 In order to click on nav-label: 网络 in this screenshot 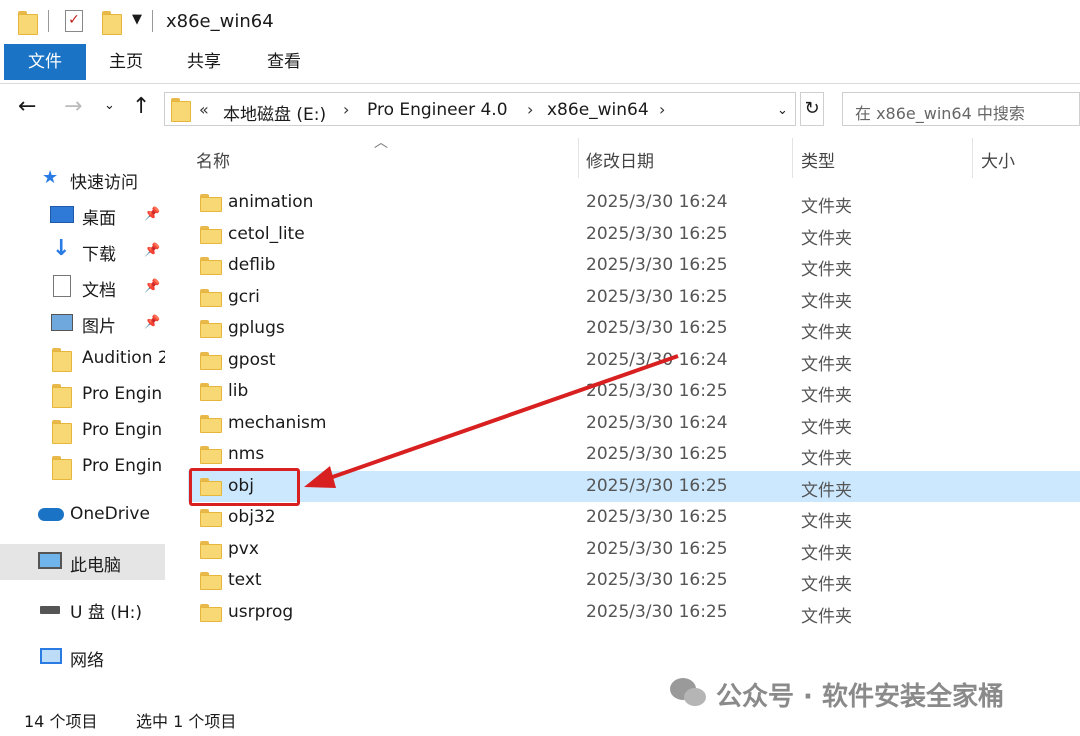, I will do `click(87, 661)`.